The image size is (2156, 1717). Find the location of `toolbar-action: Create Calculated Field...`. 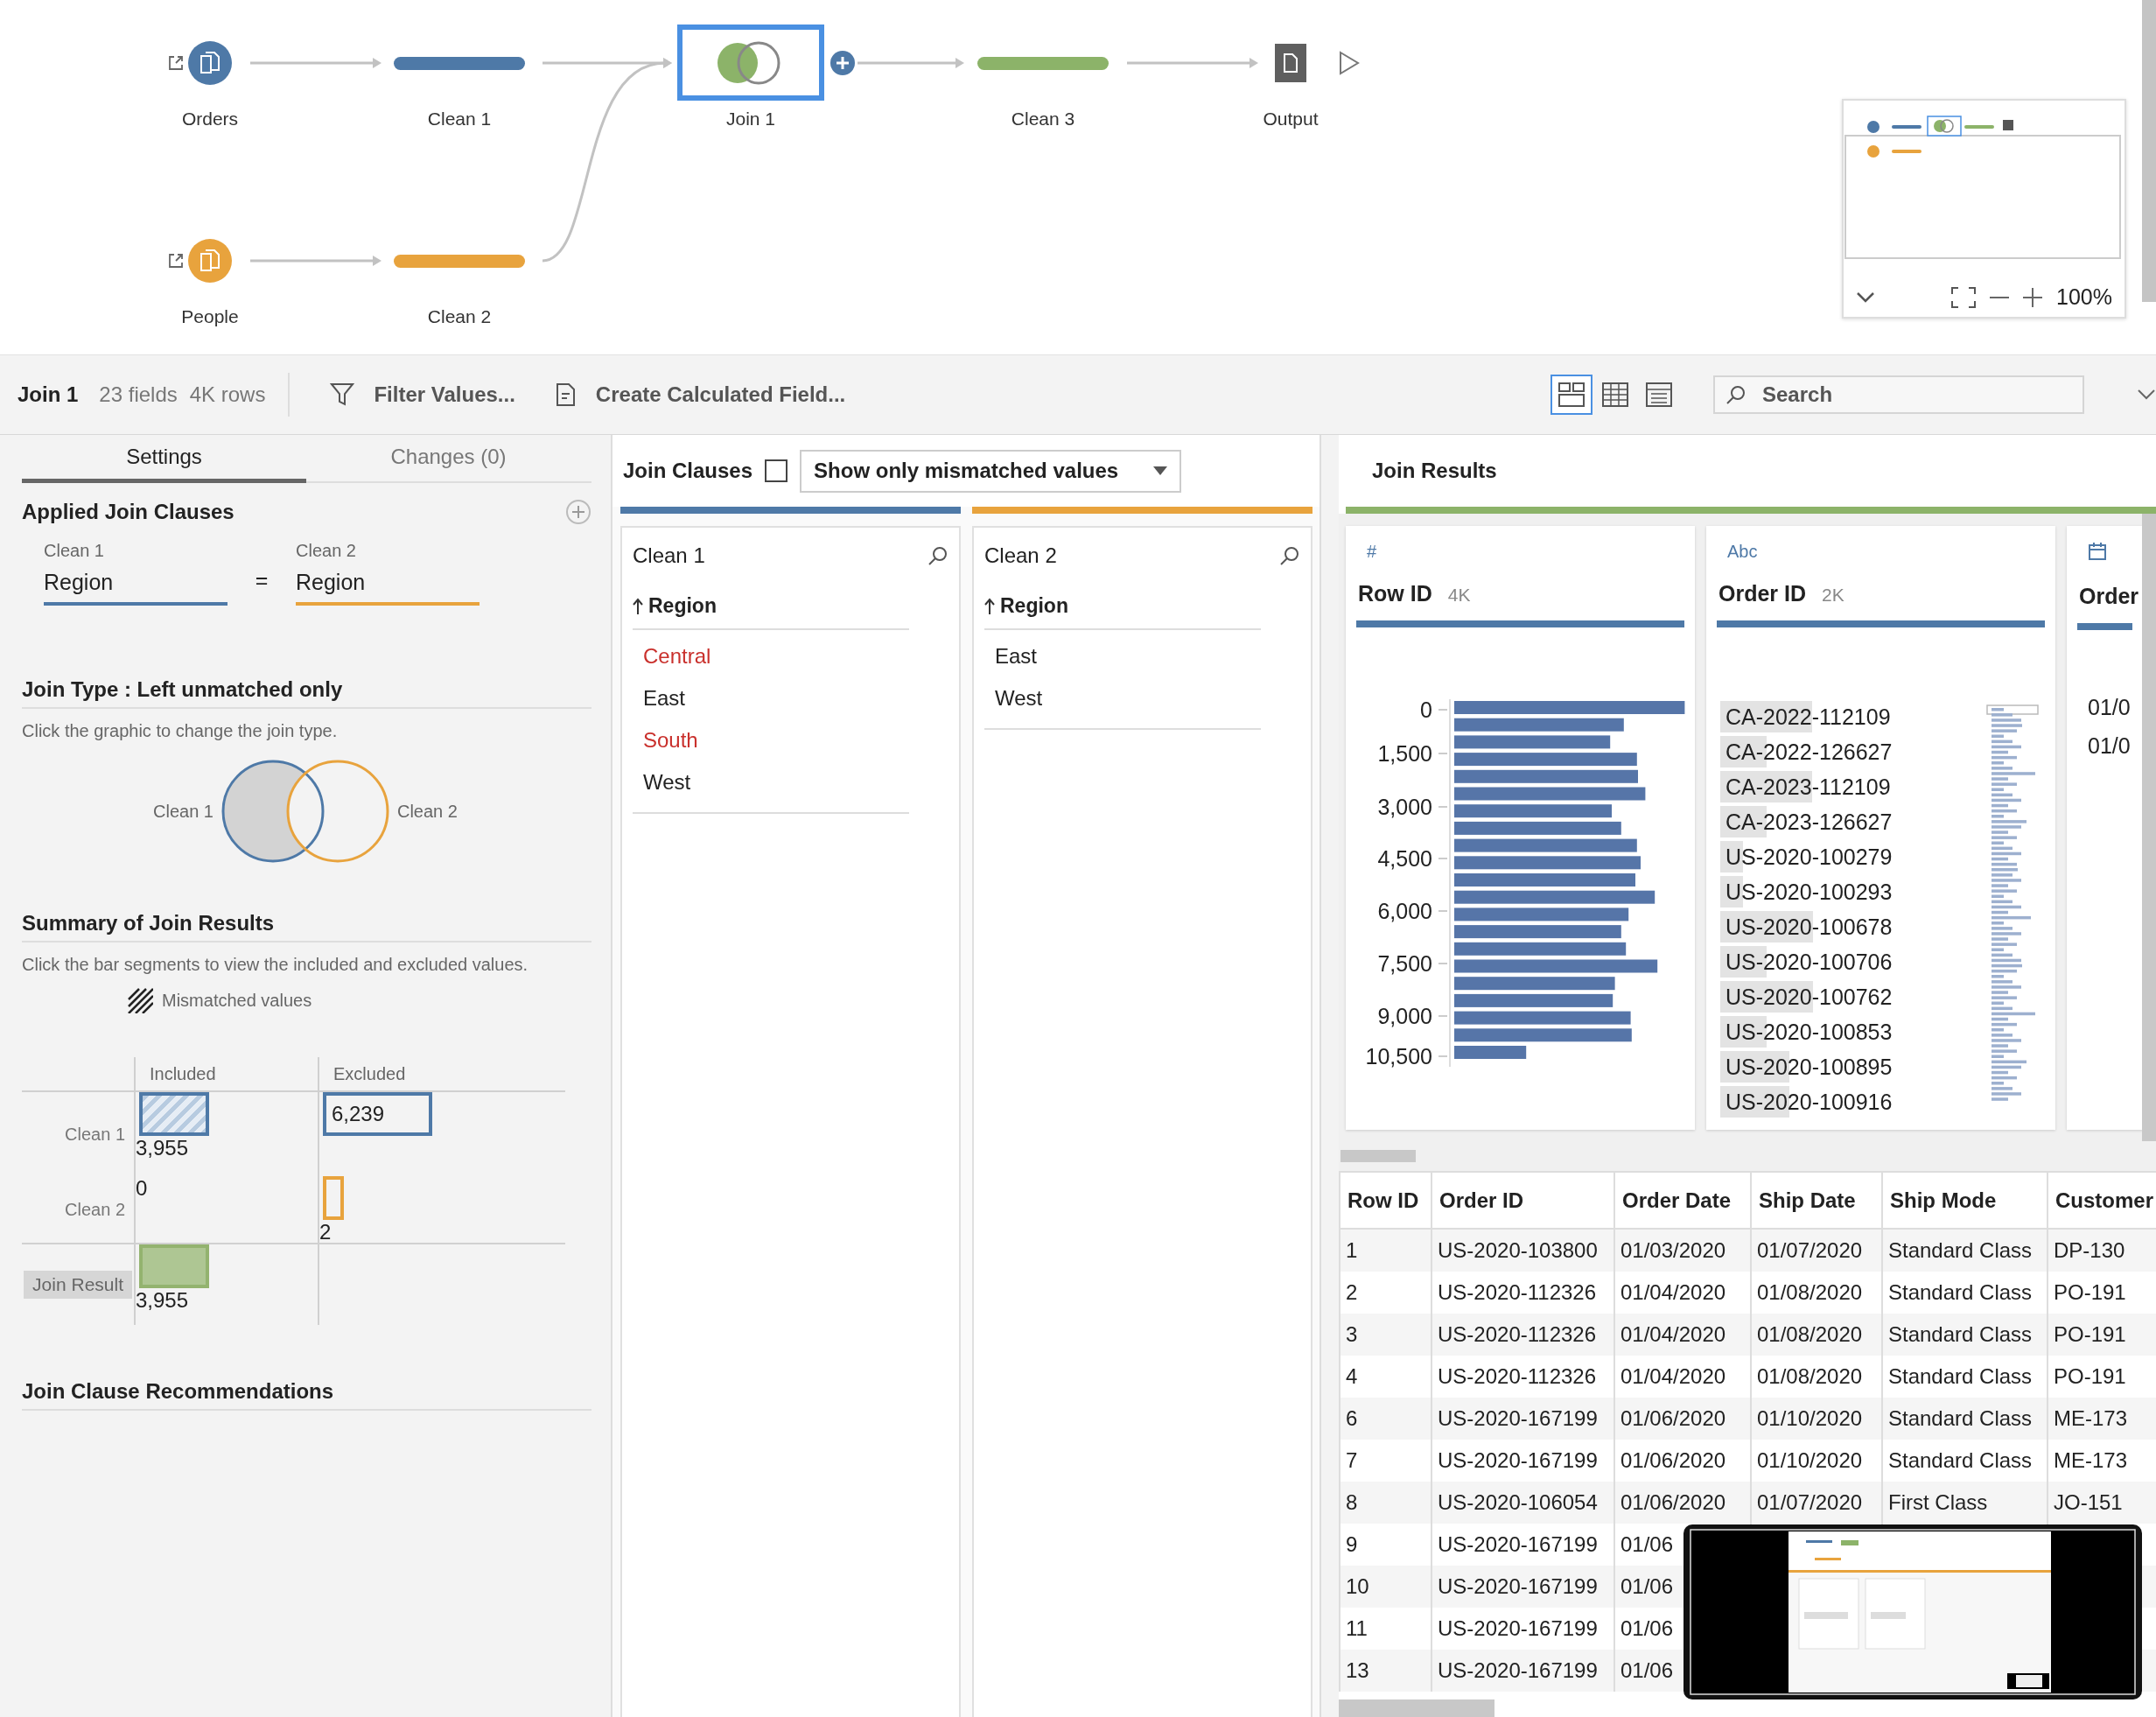

toolbar-action: Create Calculated Field... is located at coordinates (700, 394).